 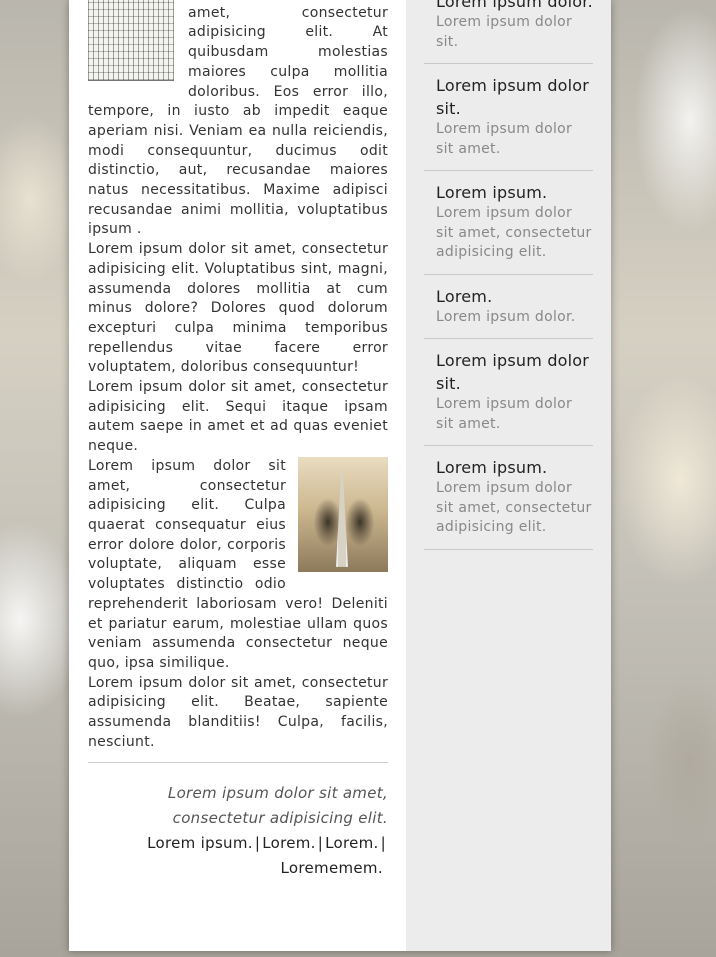 I want to click on sidebar-item-desc: Lorem ipsum dolor., so click(x=506, y=316).